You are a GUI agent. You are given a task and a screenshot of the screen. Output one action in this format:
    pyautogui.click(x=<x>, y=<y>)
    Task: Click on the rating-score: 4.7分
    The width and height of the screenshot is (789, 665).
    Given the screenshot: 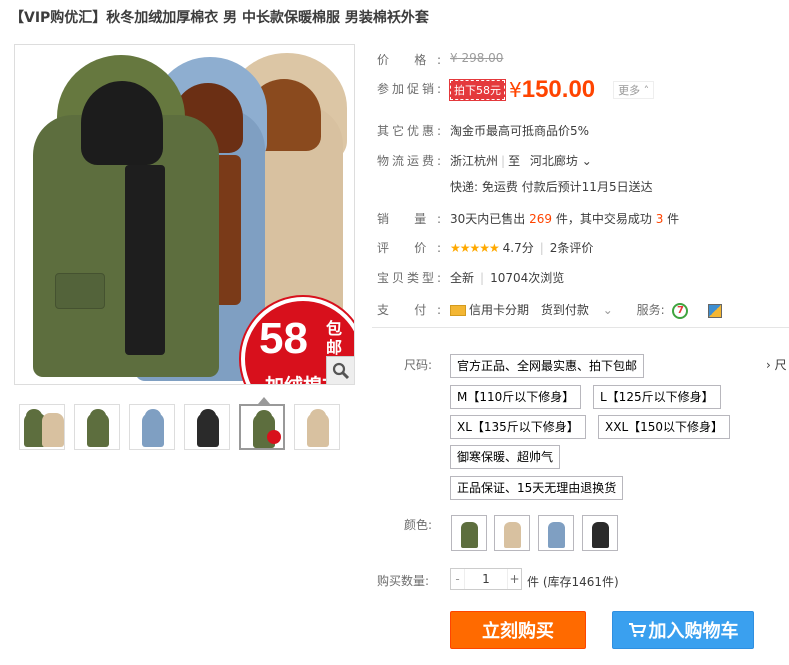 What is the action you would take?
    pyautogui.click(x=518, y=248)
    